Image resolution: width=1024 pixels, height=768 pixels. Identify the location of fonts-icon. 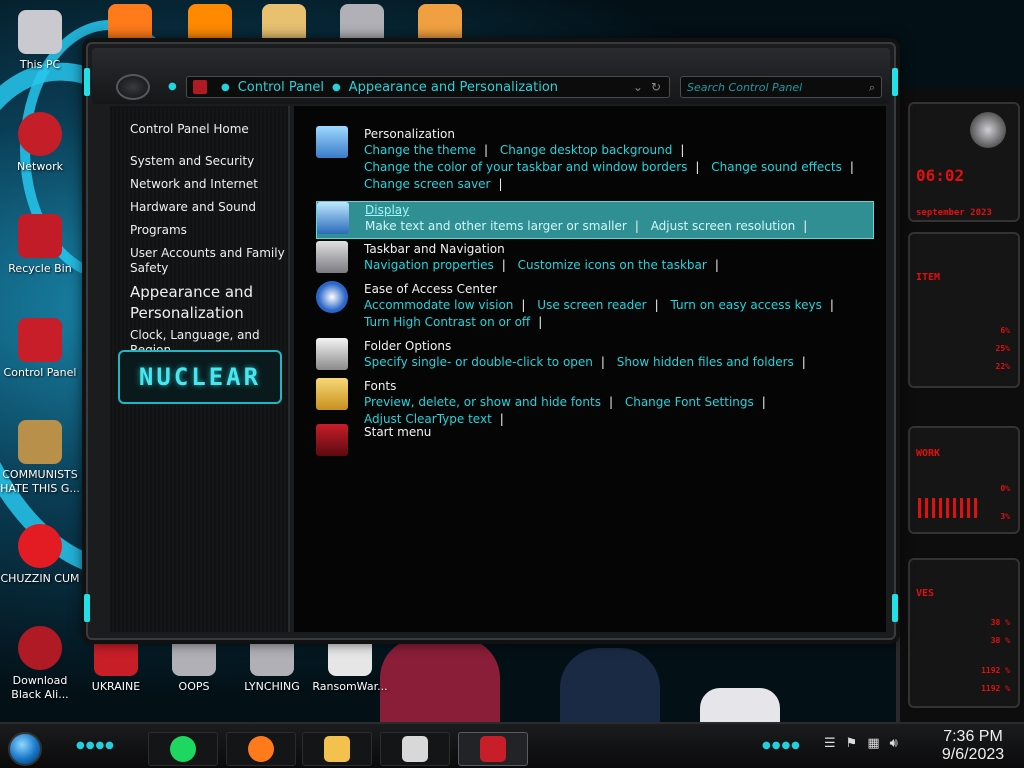
(332, 394).